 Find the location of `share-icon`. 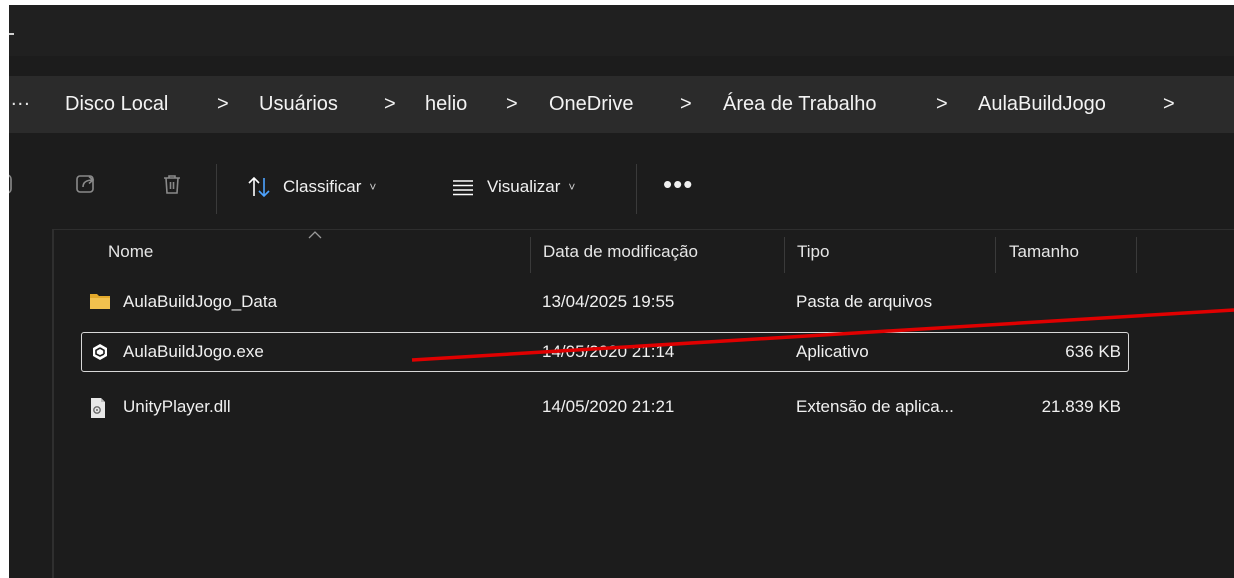

share-icon is located at coordinates (86, 186).